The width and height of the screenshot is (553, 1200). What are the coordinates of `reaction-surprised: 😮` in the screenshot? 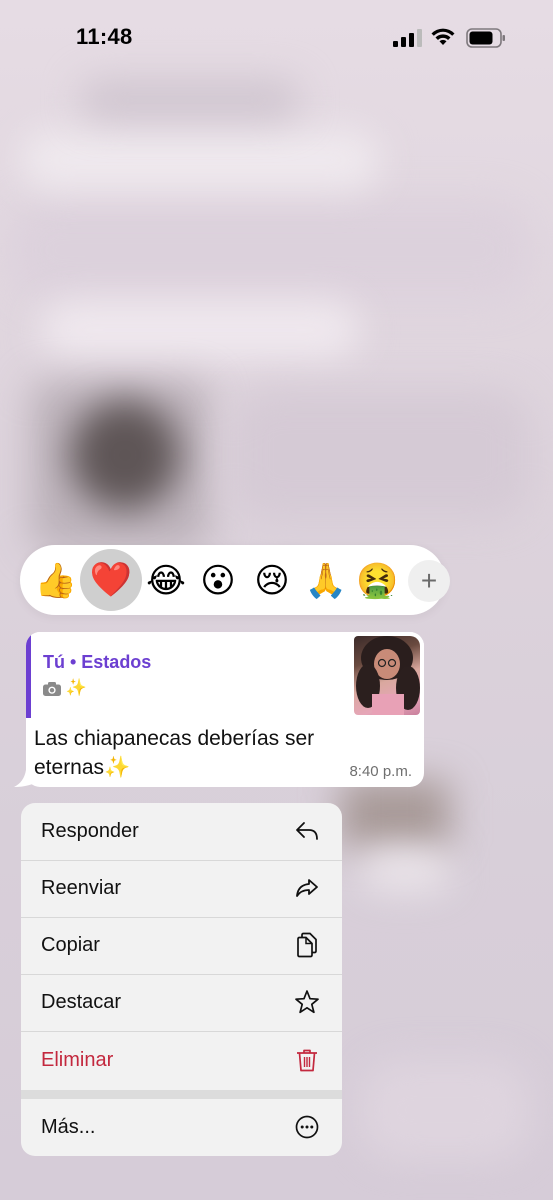 It's located at (218, 581).